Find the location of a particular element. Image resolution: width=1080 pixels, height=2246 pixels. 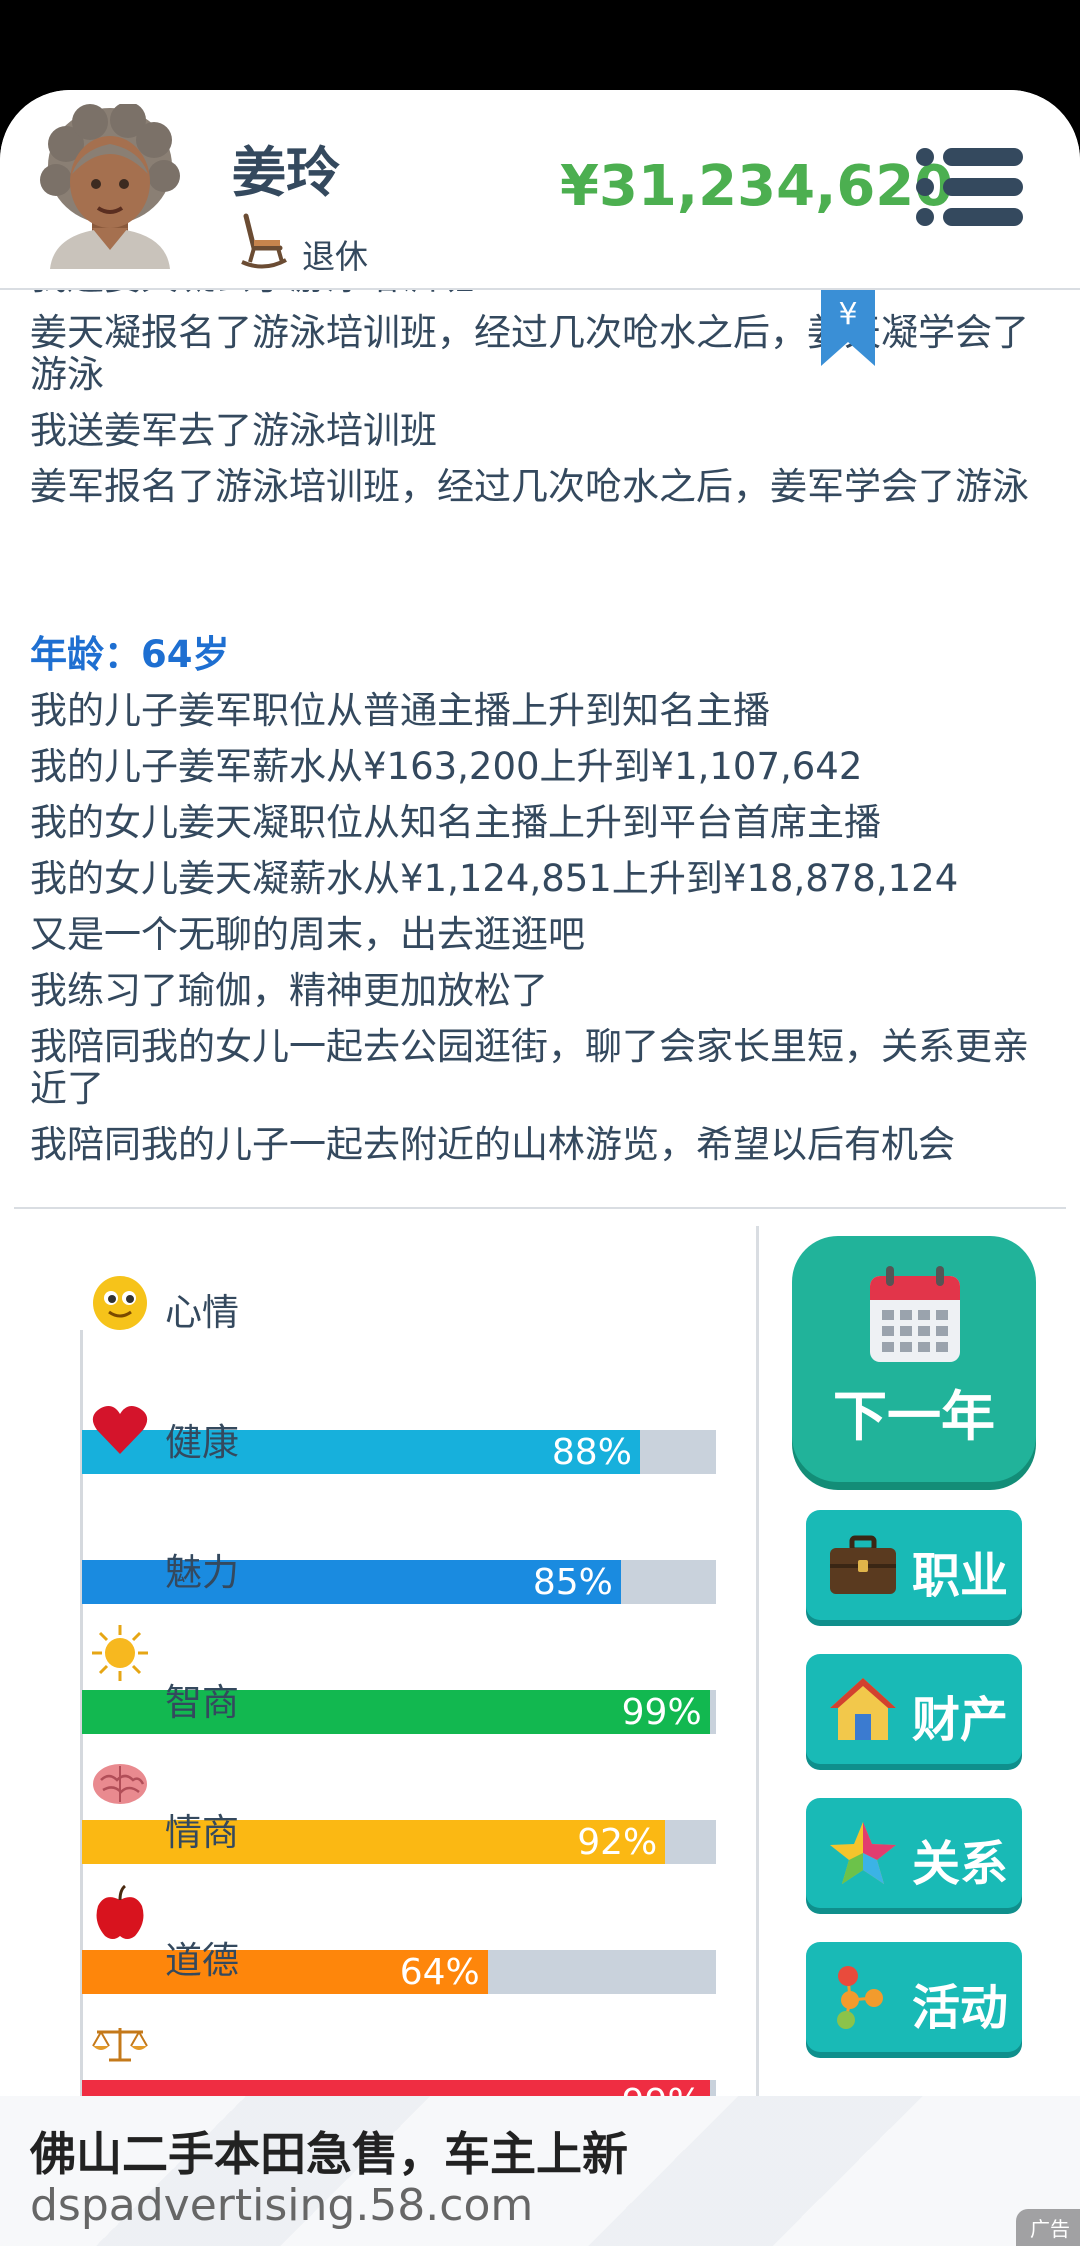

calendar-icon is located at coordinates (915, 1314).